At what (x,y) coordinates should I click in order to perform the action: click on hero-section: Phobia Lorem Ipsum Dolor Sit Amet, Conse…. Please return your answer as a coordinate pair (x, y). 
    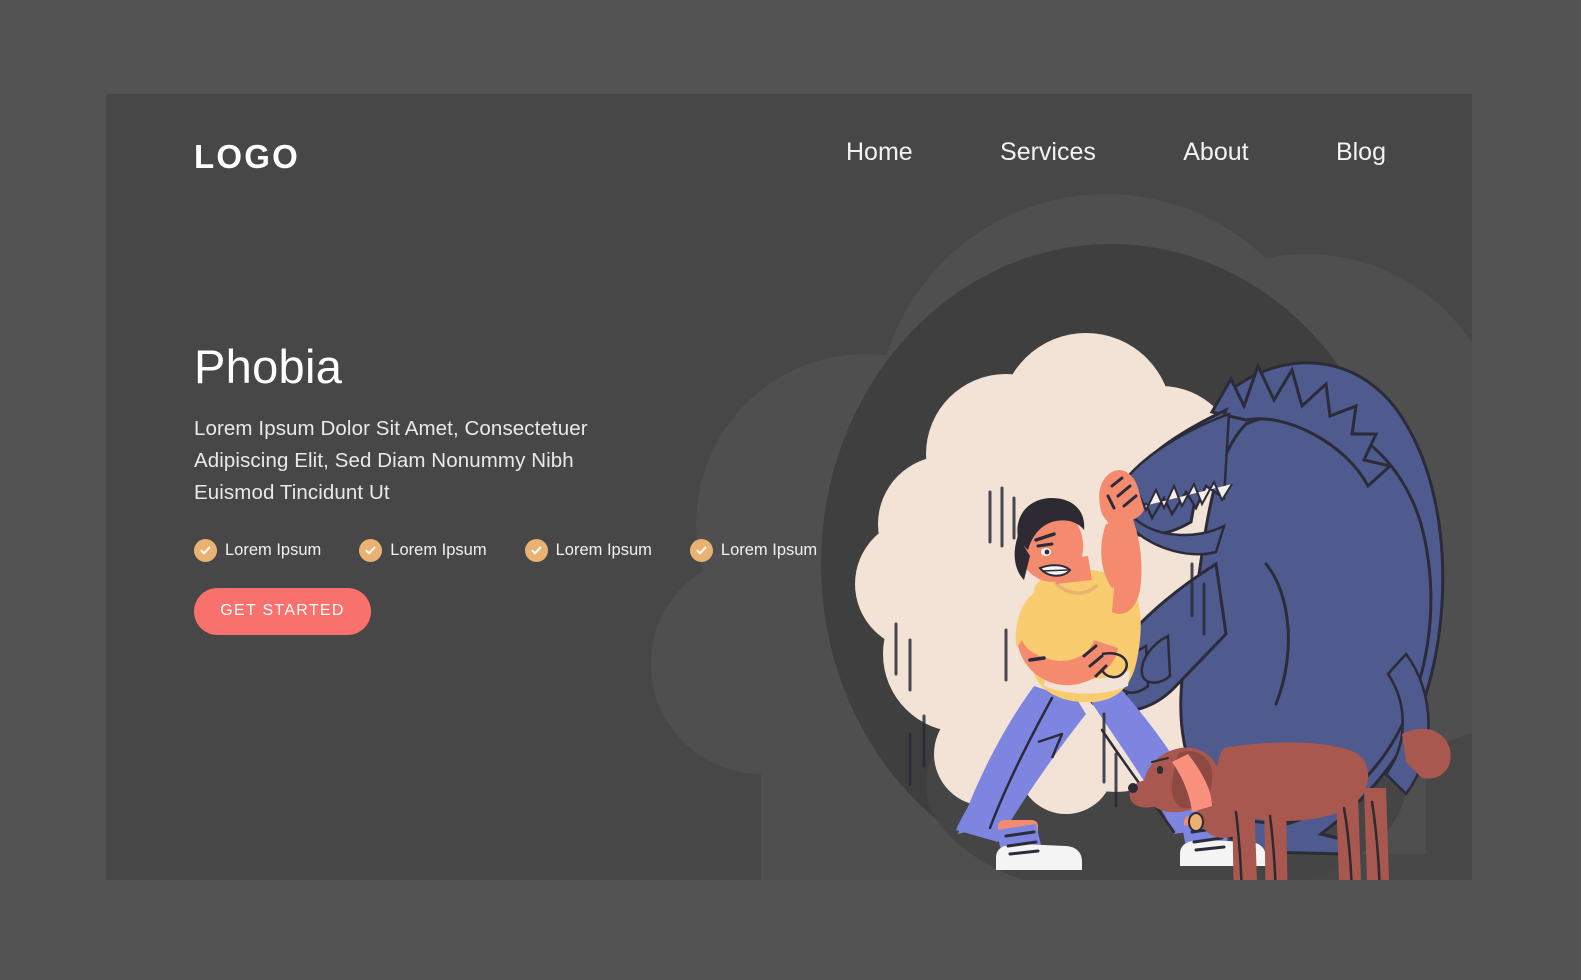
    Looking at the image, I should click on (505, 487).